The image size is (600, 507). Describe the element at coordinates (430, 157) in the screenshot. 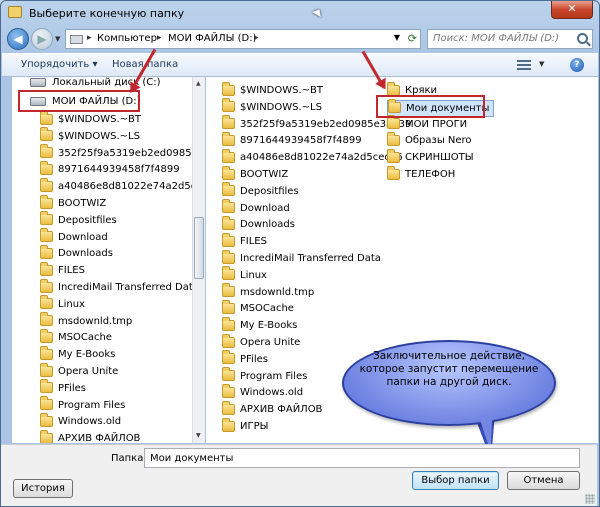

I see `folder-item: СКРИНШОТЫ` at that location.